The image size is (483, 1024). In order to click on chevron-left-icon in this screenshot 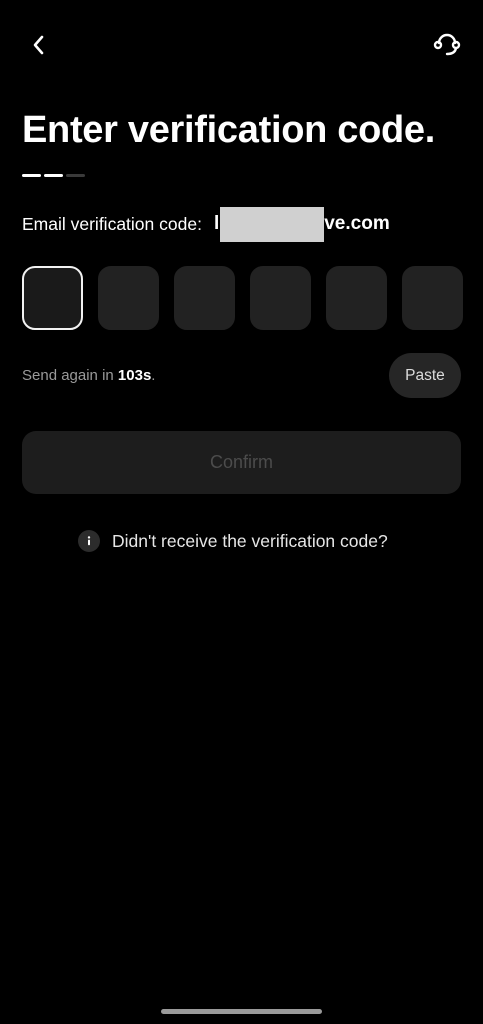, I will do `click(38, 45)`.